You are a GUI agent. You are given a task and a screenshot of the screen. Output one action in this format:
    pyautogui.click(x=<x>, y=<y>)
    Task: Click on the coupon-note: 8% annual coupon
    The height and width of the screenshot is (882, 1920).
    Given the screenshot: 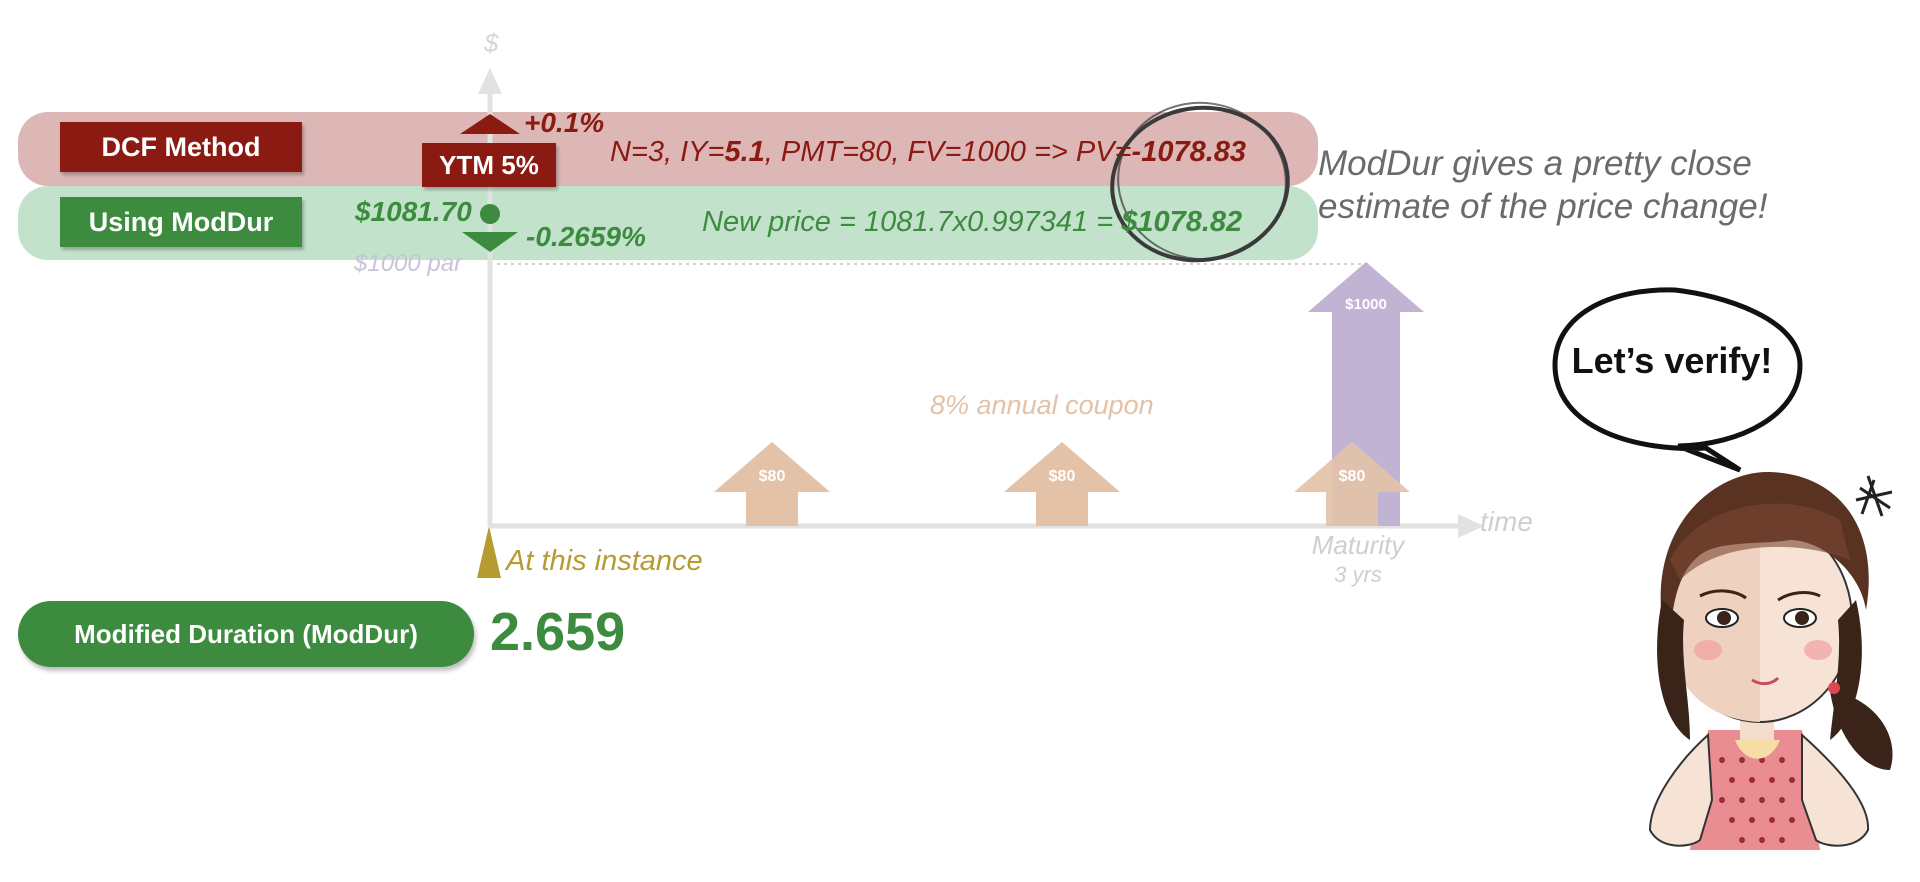 What is the action you would take?
    pyautogui.click(x=1042, y=405)
    